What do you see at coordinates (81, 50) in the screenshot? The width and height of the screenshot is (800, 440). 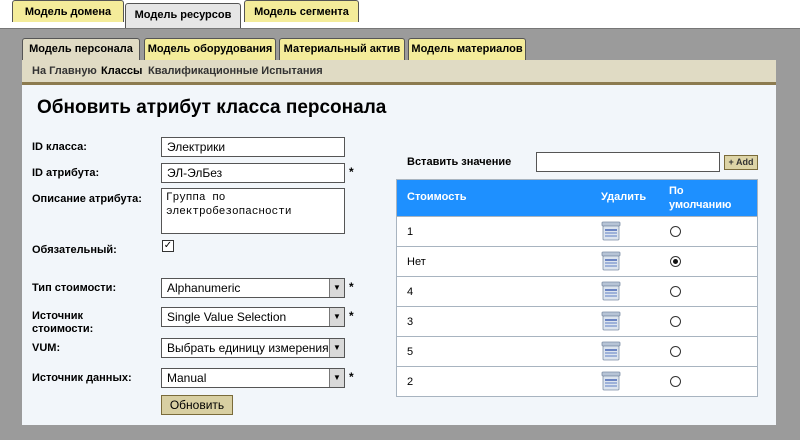 I see `tab-personnel-model: Модель персонала` at bounding box center [81, 50].